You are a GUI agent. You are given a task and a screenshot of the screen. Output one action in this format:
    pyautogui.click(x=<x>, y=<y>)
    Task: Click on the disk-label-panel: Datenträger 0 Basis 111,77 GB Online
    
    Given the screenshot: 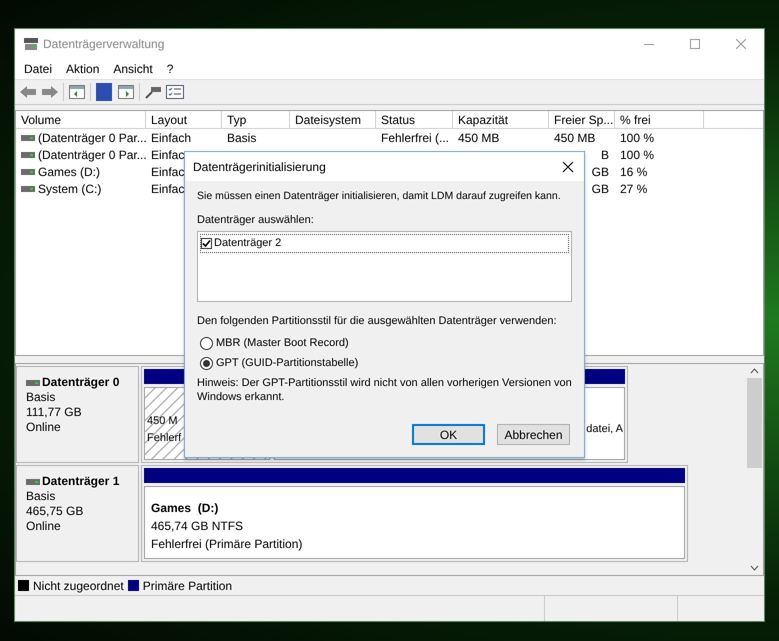 What is the action you would take?
    pyautogui.click(x=77, y=414)
    